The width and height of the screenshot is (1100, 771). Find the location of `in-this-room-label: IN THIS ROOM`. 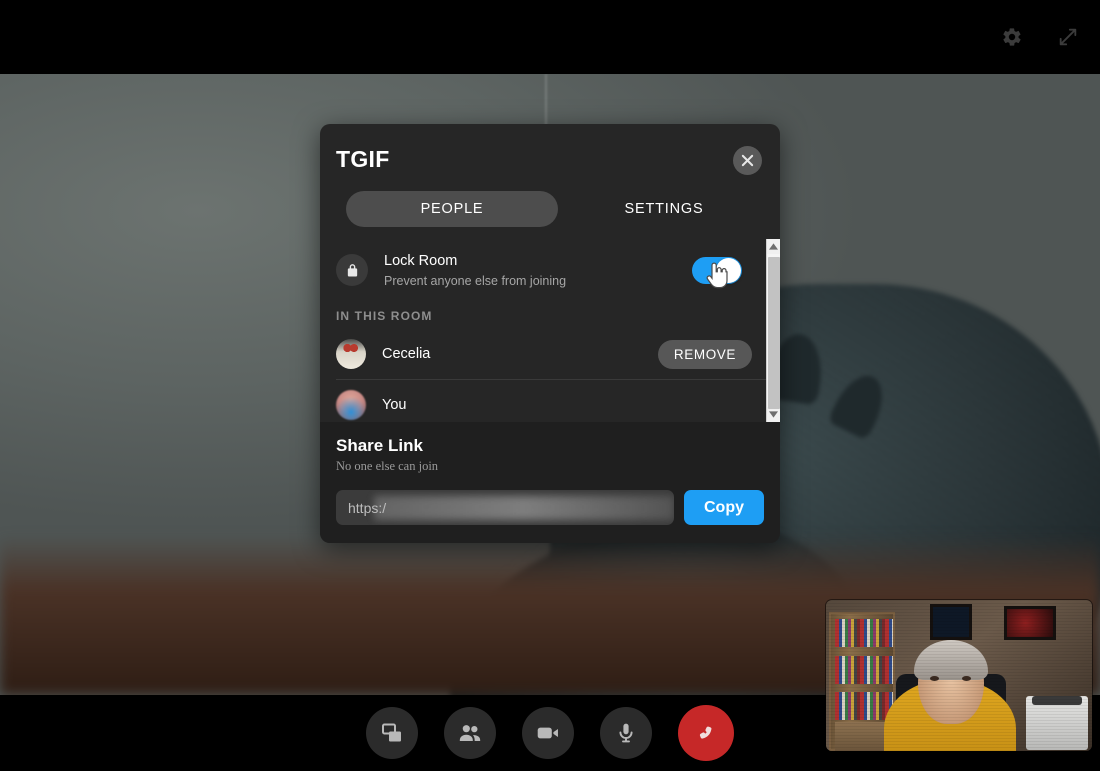

in-this-room-label: IN THIS ROOM is located at coordinates (384, 316).